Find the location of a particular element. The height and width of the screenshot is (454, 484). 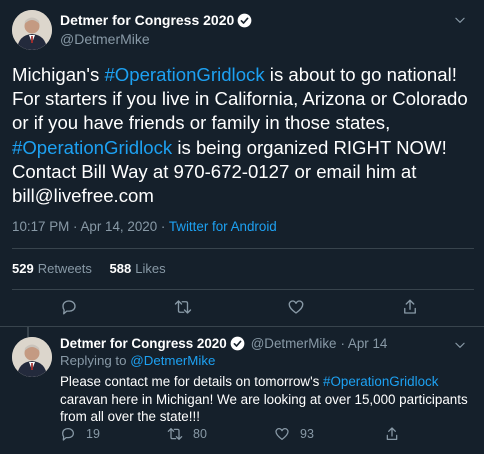

reply-count: 19 is located at coordinates (93, 434).